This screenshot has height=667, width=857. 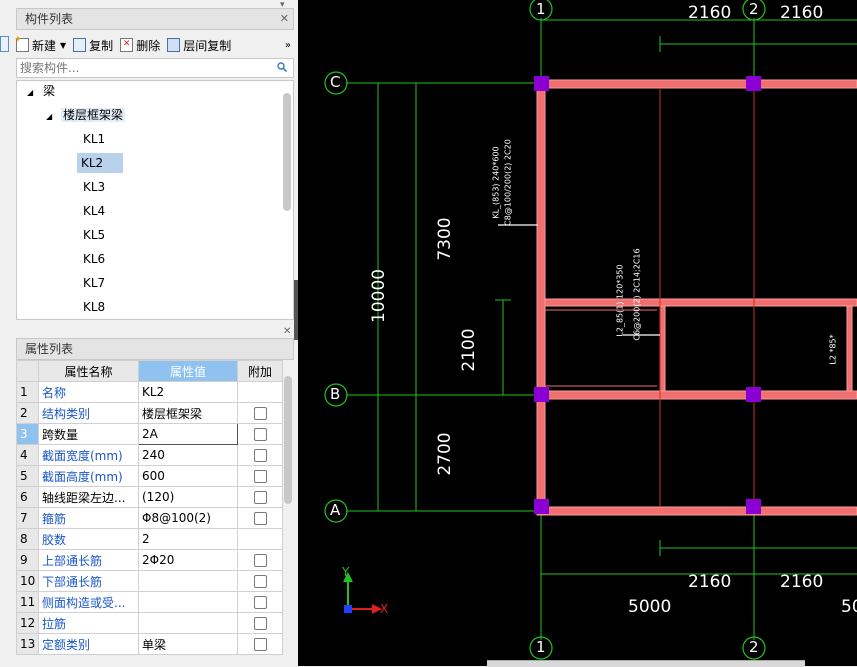 I want to click on property-value: 单梁, so click(x=188, y=644).